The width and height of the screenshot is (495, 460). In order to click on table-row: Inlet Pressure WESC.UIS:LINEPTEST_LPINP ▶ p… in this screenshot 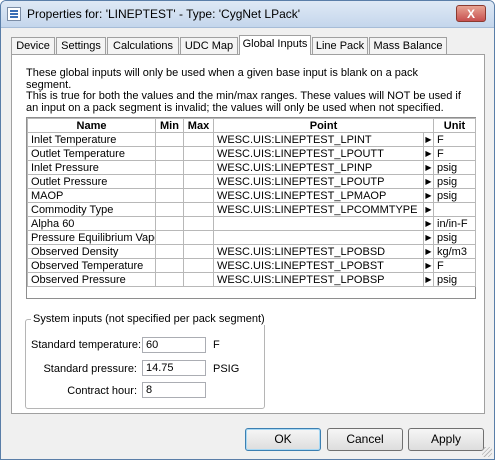, I will do `click(251, 167)`.